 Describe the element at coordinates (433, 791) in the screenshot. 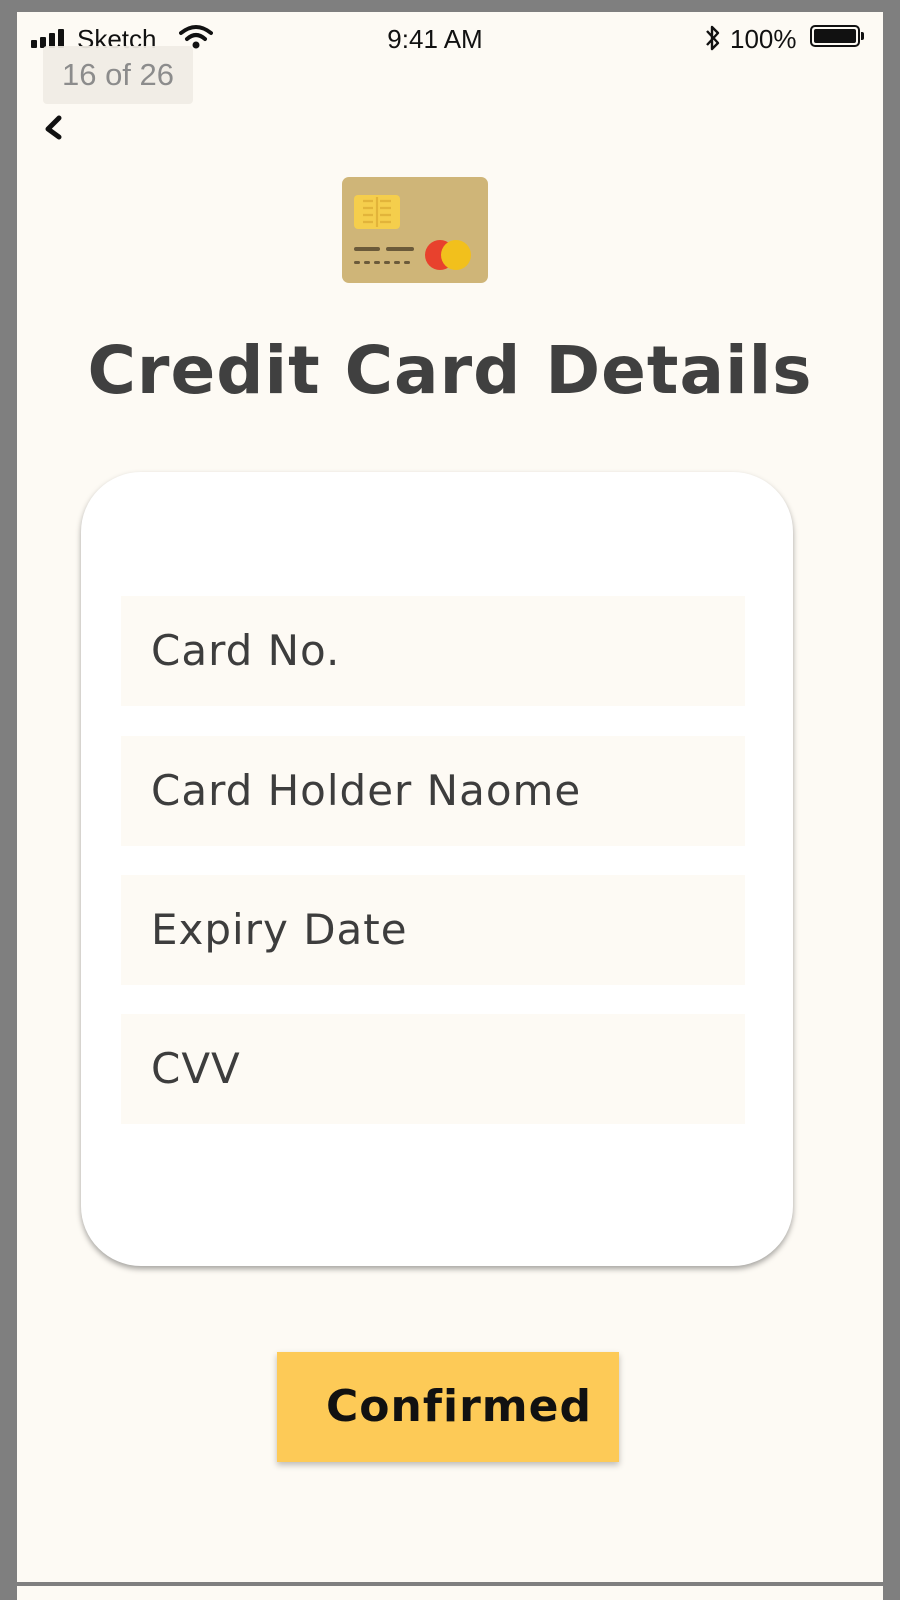

I see `card-holder-name-field: Card Holder Naome` at that location.